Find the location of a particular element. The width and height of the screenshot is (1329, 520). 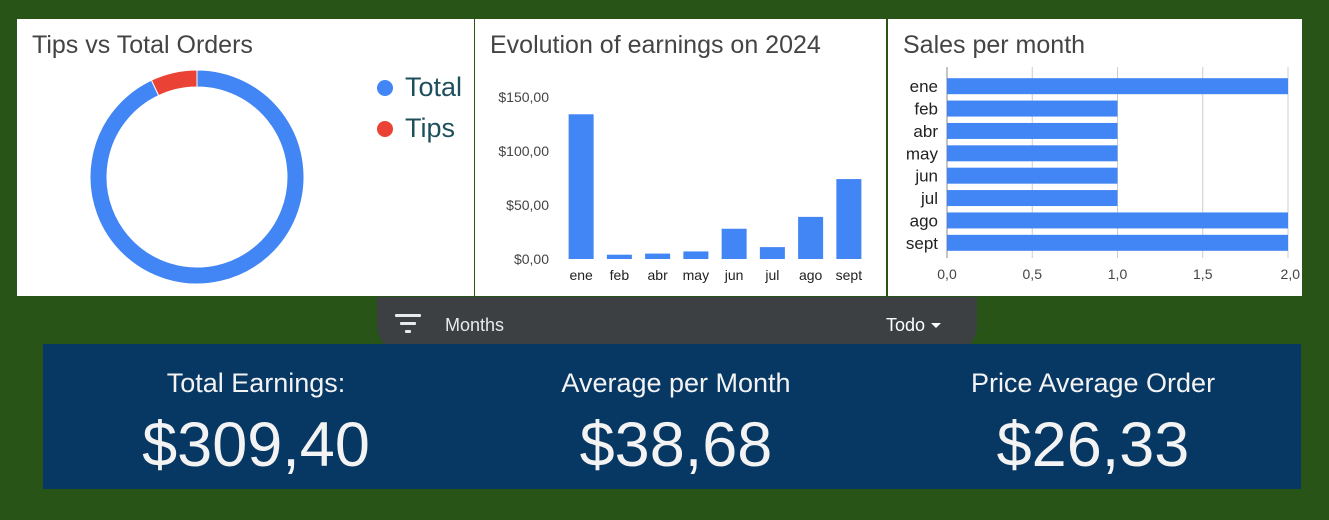

legend-label: Tips is located at coordinates (430, 128).